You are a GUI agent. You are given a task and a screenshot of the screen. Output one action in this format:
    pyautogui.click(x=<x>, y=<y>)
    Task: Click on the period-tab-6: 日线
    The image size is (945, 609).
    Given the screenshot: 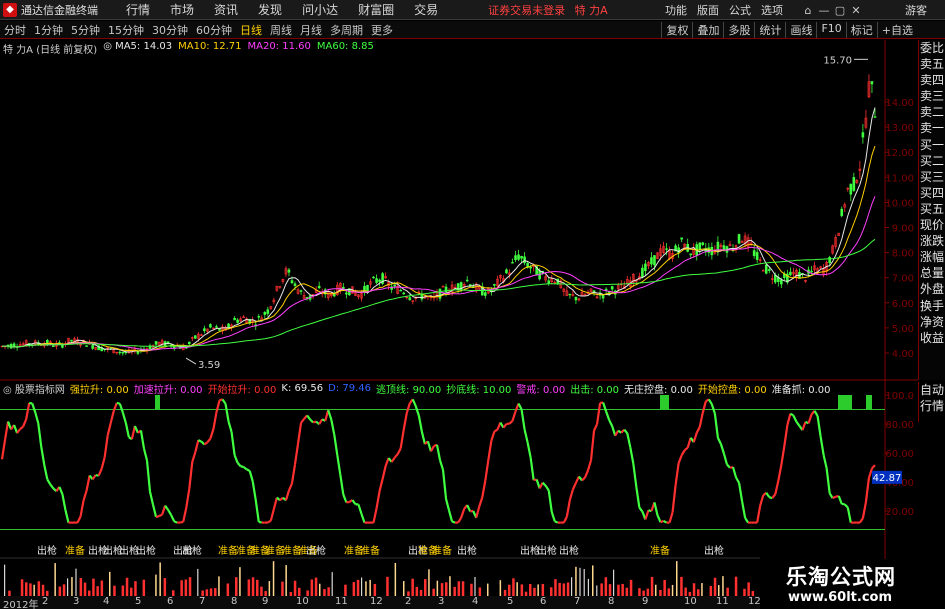 What is the action you would take?
    pyautogui.click(x=251, y=30)
    